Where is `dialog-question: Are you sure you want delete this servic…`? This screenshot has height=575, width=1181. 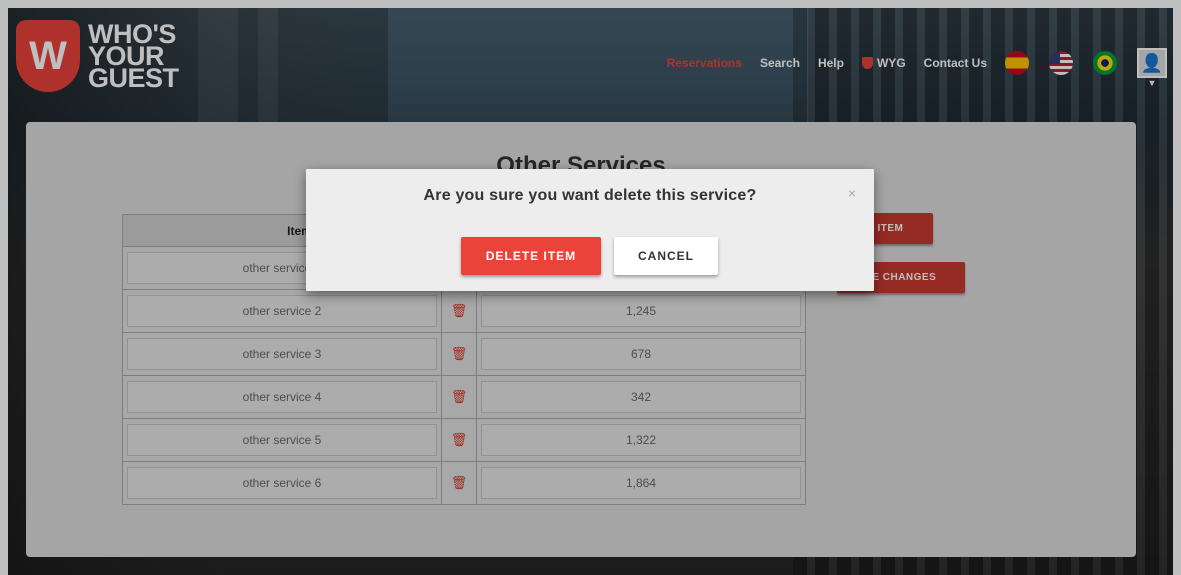 dialog-question: Are you sure you want delete this servic… is located at coordinates (590, 195).